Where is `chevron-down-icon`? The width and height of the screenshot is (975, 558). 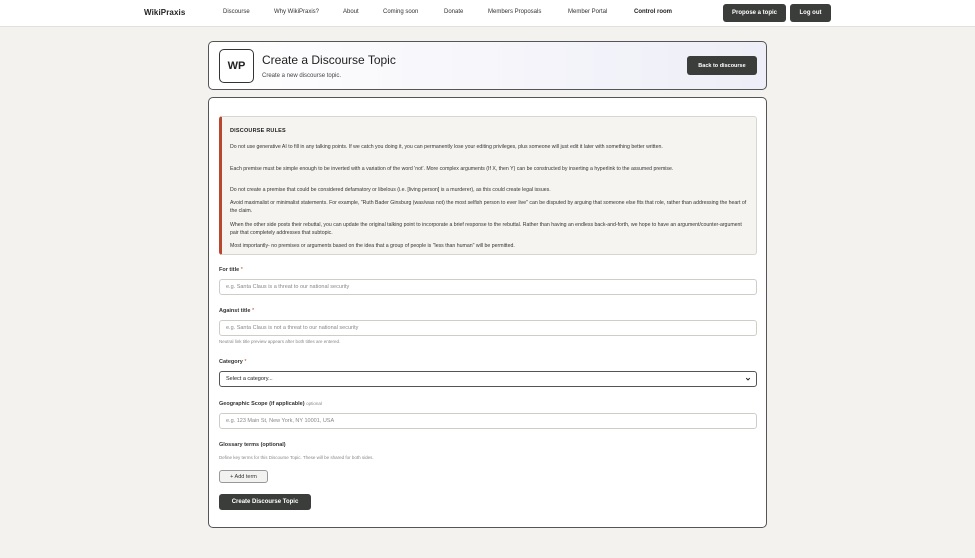
chevron-down-icon is located at coordinates (748, 379).